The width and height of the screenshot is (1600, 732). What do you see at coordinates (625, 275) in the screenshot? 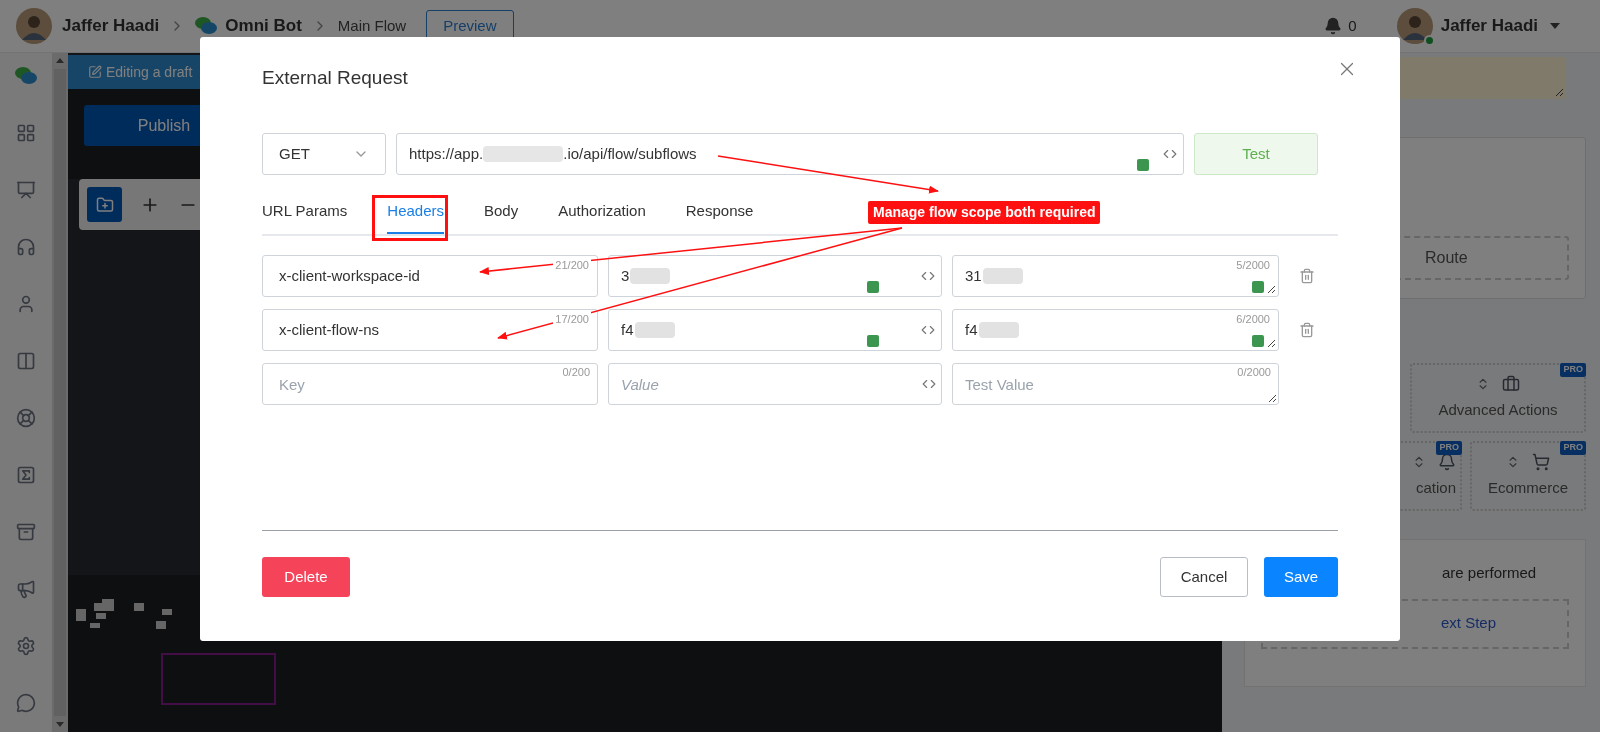
I see `field-value: 3` at bounding box center [625, 275].